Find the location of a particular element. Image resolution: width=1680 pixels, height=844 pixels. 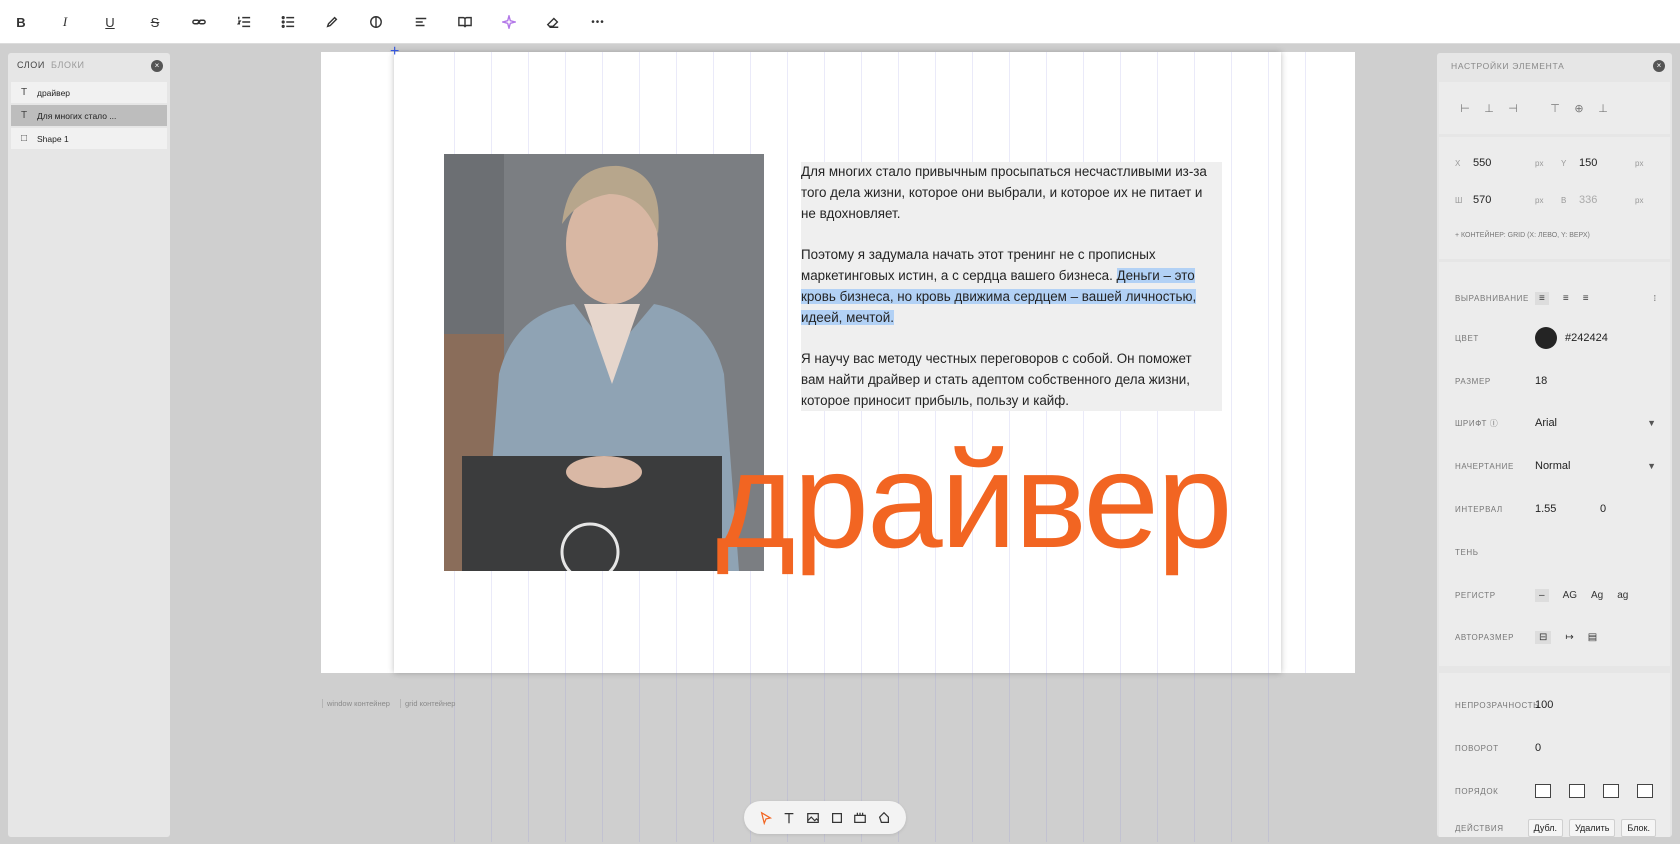

line-height-input: 1.55 is located at coordinates (1567, 509).